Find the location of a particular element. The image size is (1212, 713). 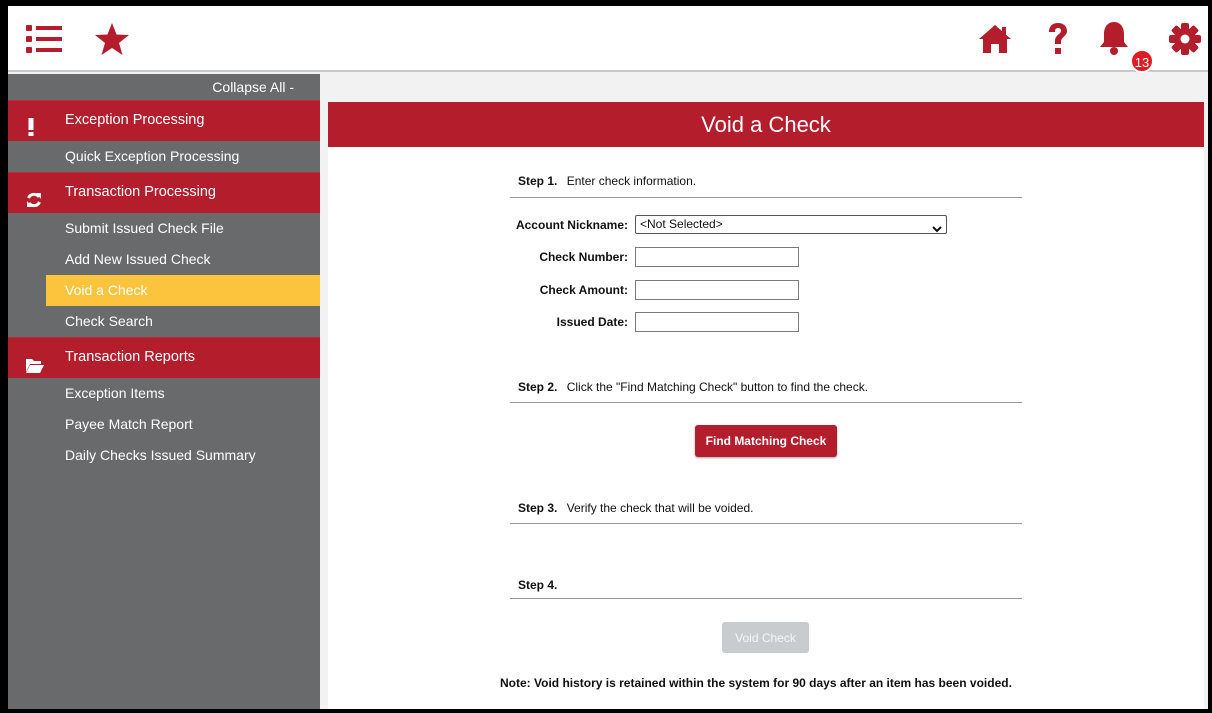

void-check-button: Void Check is located at coordinates (765, 637).